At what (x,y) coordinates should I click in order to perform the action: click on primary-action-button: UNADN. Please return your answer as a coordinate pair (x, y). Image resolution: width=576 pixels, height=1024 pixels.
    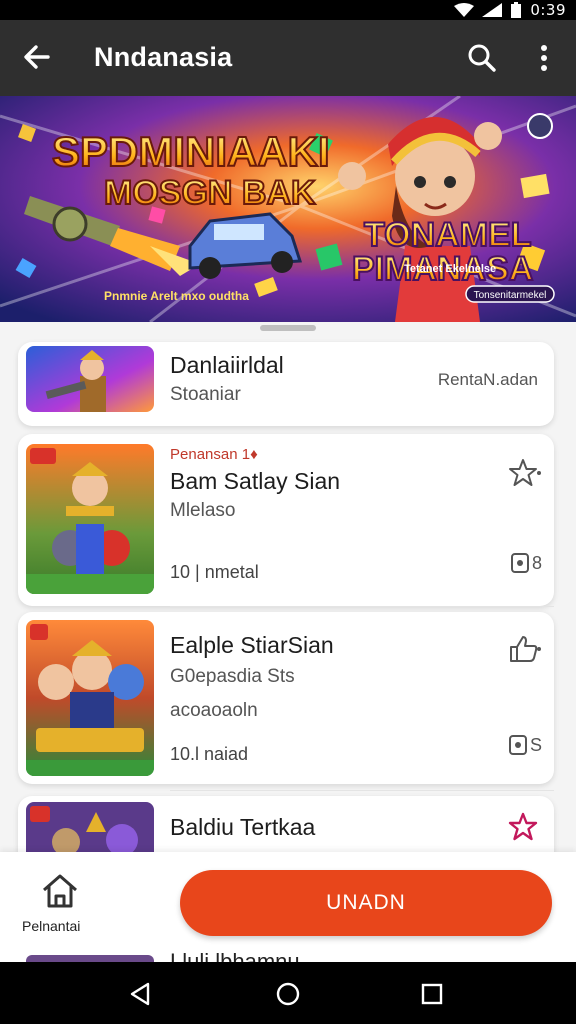
    Looking at the image, I should click on (366, 903).